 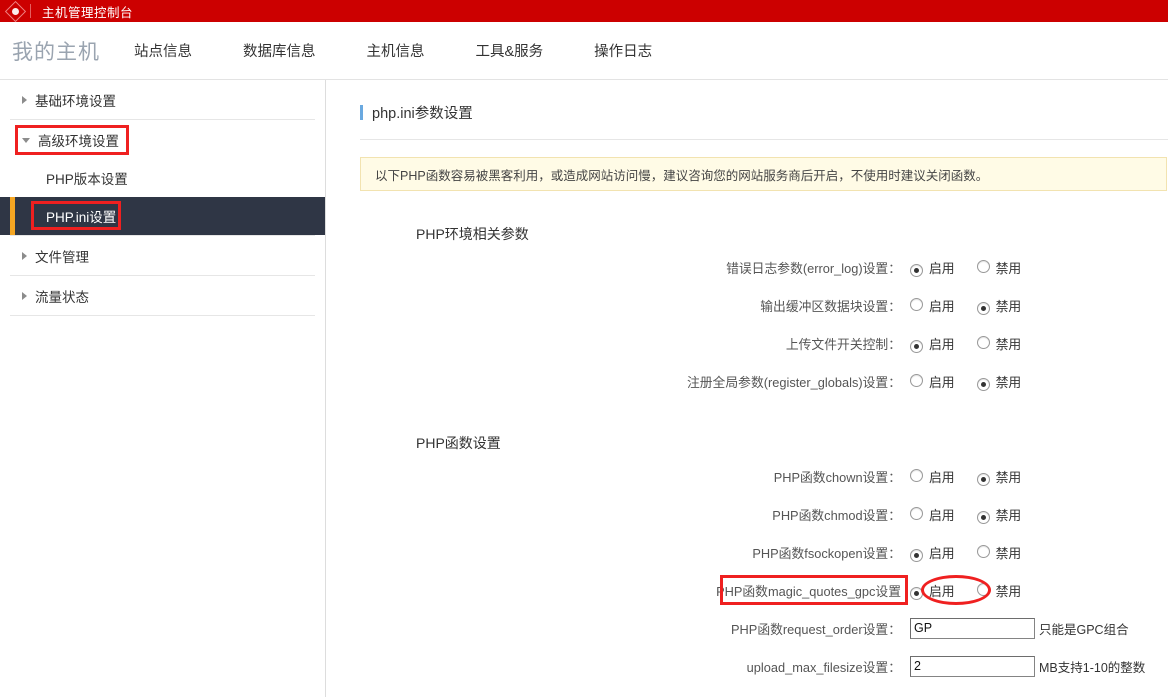 I want to click on form-row-register-globals: 注册全局参数(register_globals)设置： 启用 禁用, so click(x=764, y=381).